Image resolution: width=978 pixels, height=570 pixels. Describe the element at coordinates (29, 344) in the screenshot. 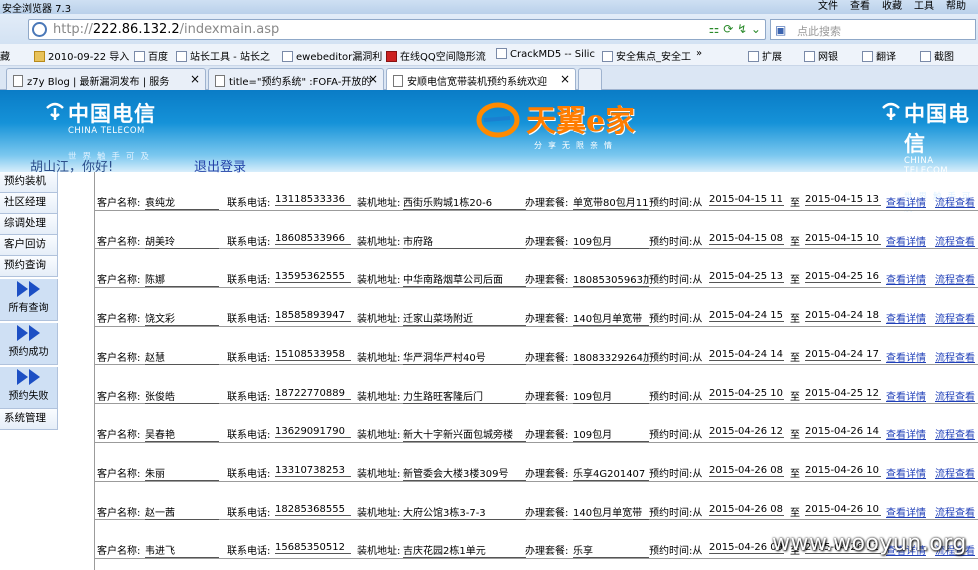

I see `nav-sub-booking-success: 预约成功` at that location.